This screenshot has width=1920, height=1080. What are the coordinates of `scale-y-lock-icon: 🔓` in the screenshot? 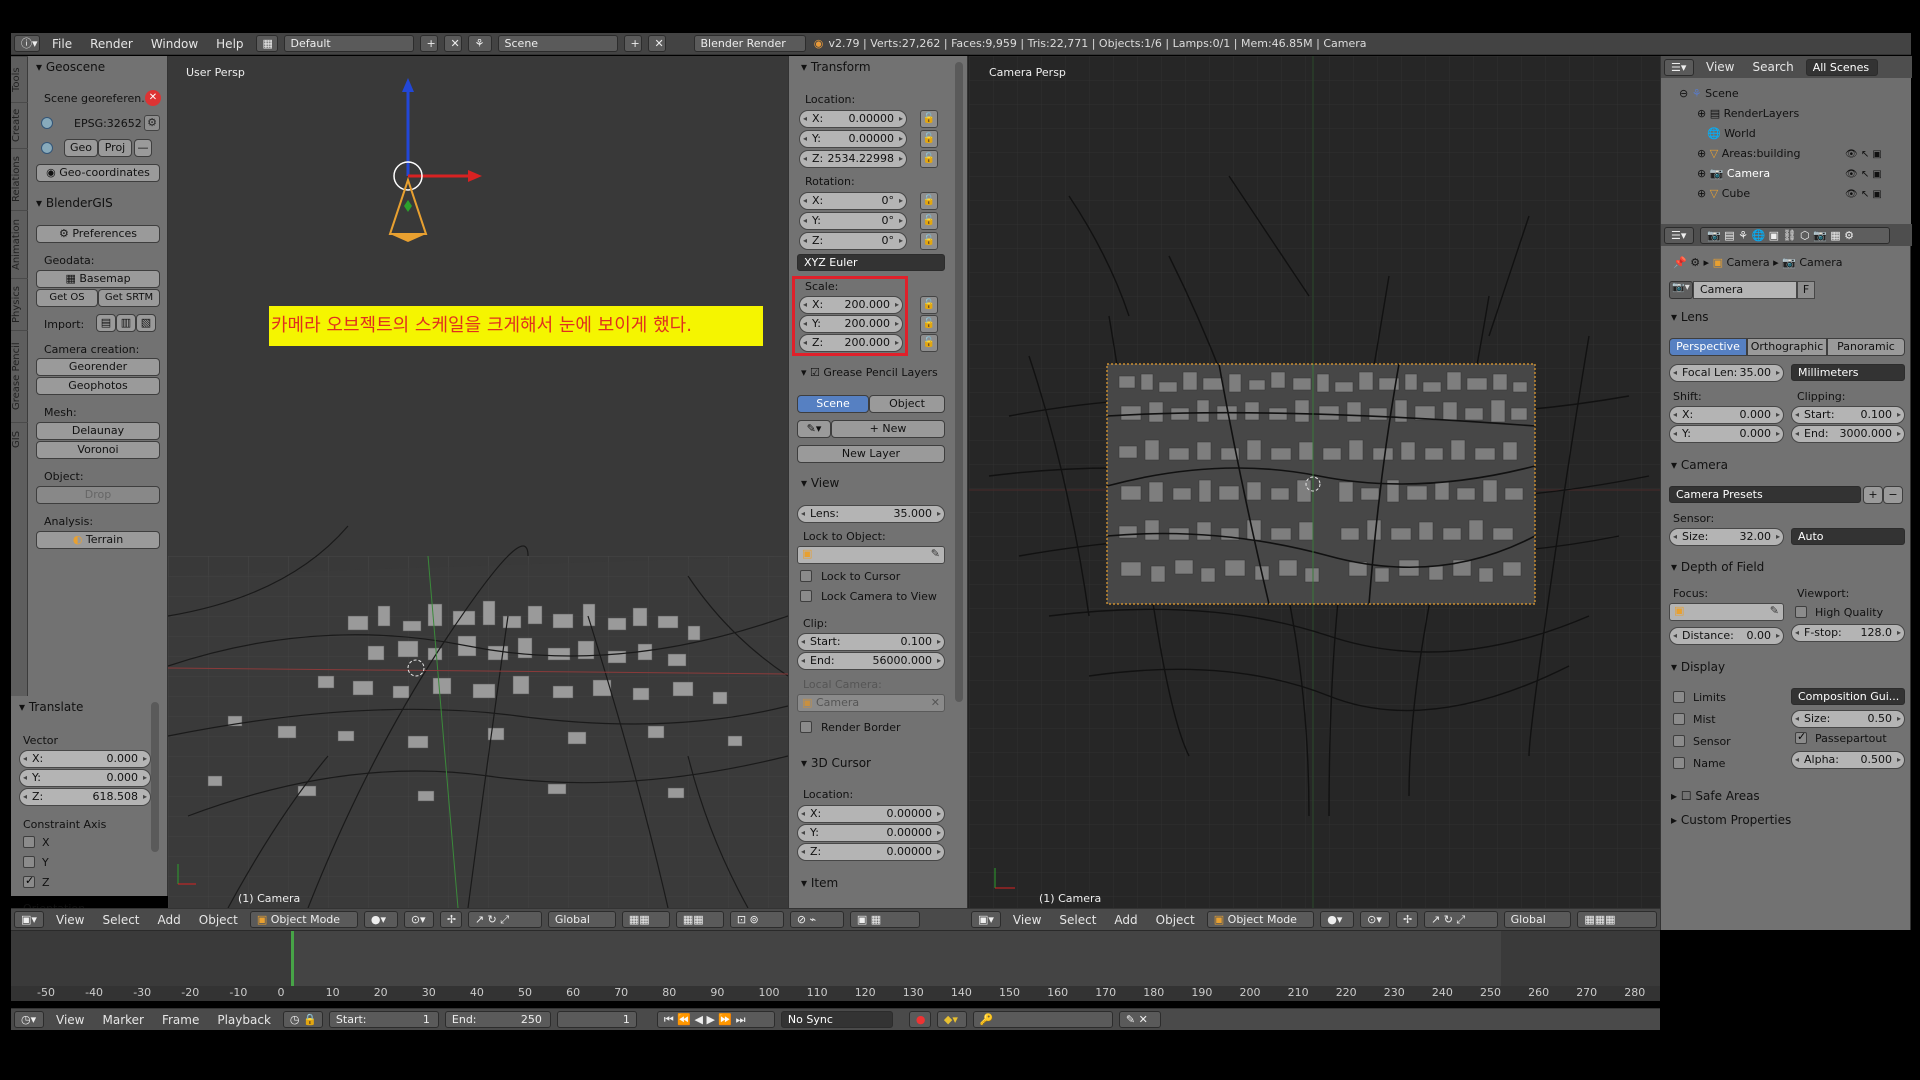 It's located at (929, 324).